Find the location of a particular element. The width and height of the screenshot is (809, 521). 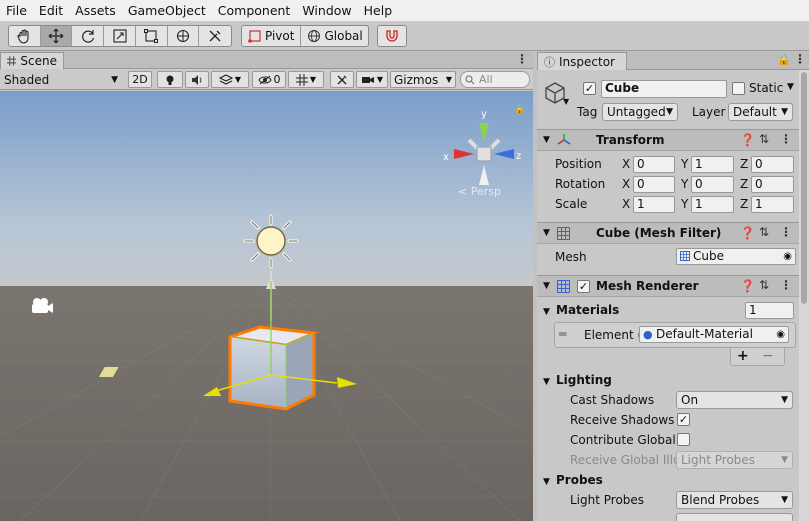

custom-tool-button is located at coordinates (215, 36).